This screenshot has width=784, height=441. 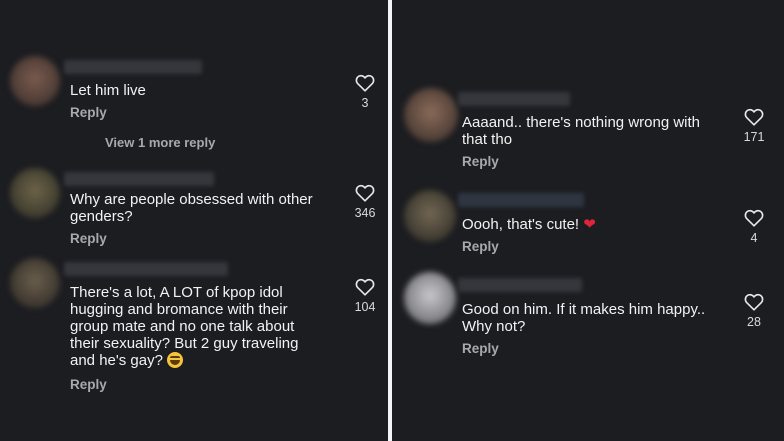 What do you see at coordinates (754, 137) in the screenshot?
I see `like-count: 171` at bounding box center [754, 137].